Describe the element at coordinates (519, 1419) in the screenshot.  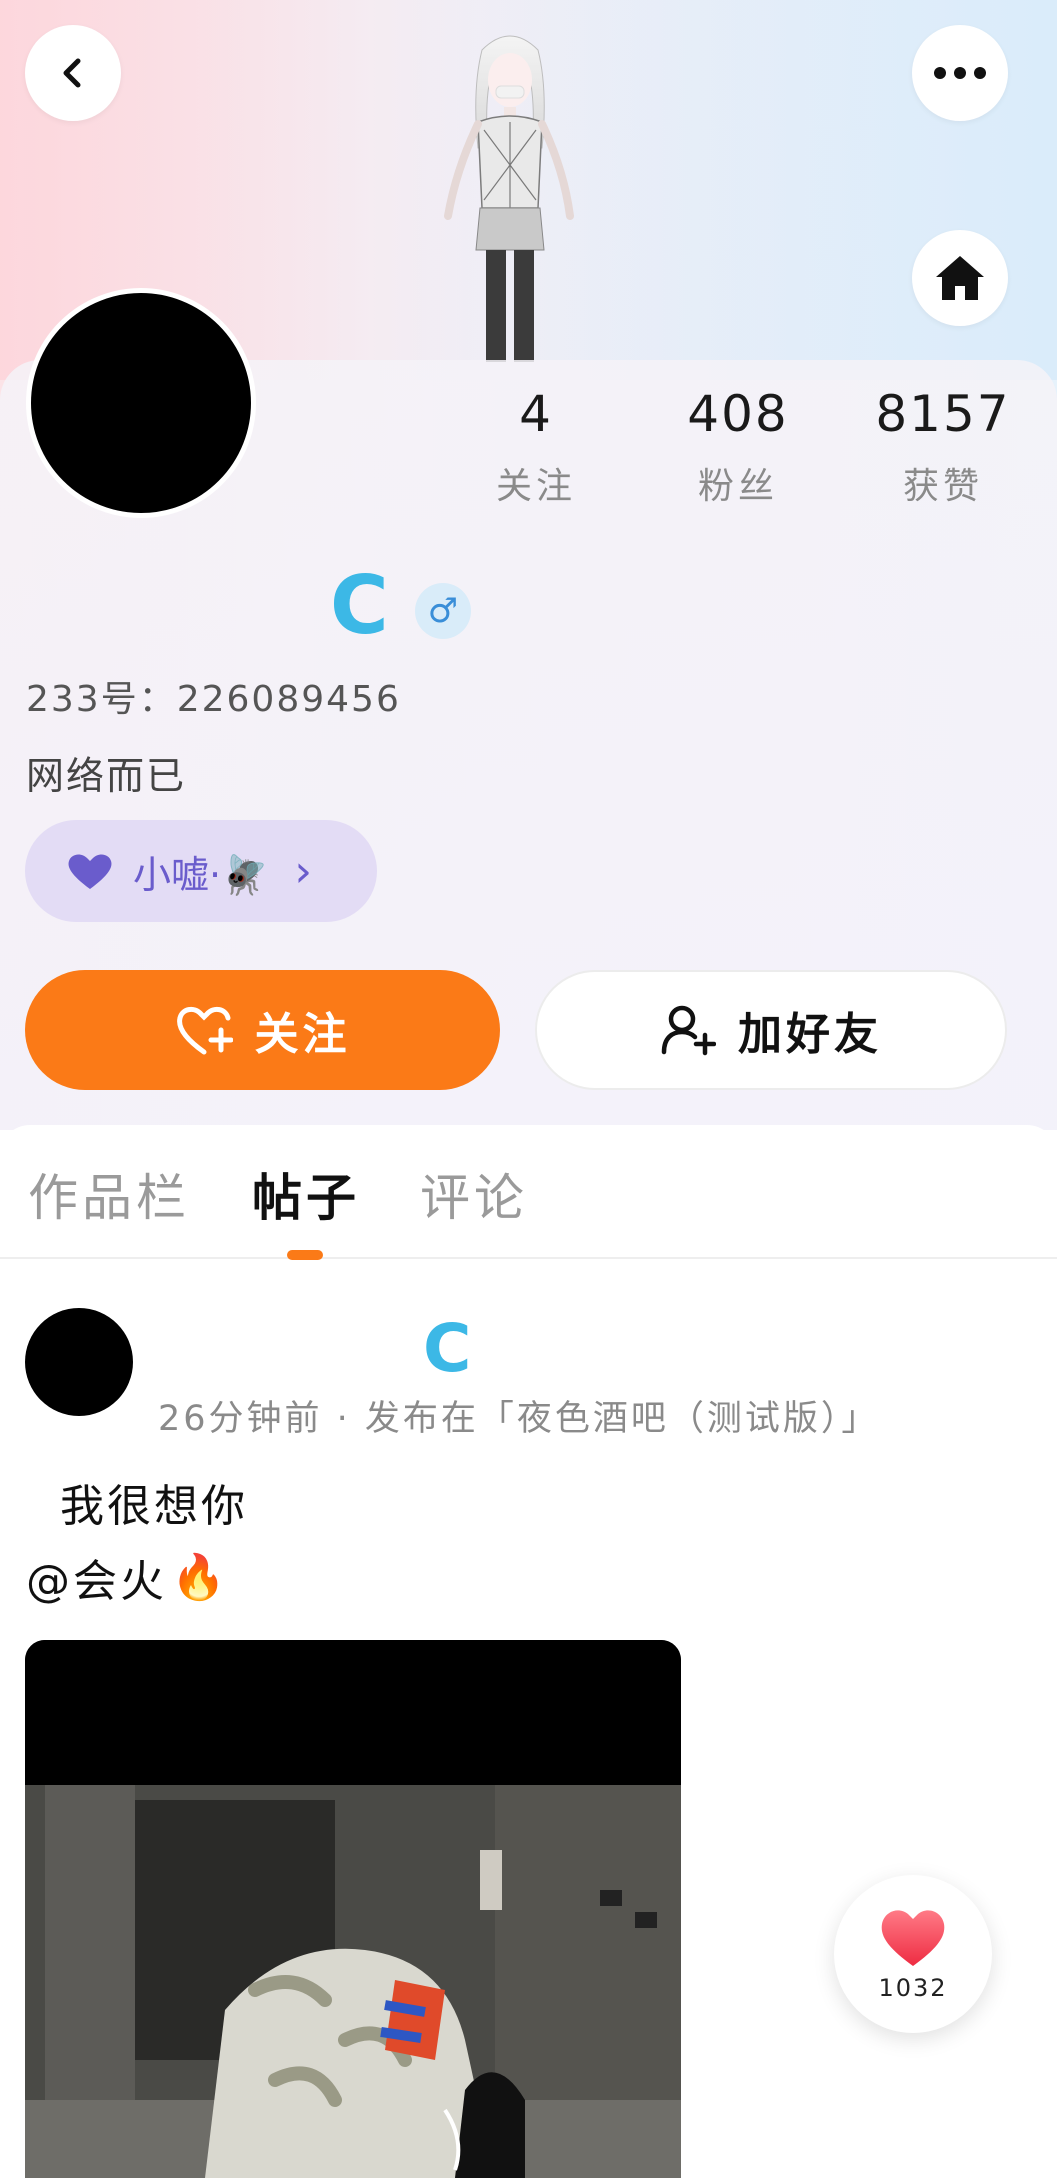
I see `post-meta: 26分钟前 · 发布在「夜色酒吧（测试版）」` at that location.